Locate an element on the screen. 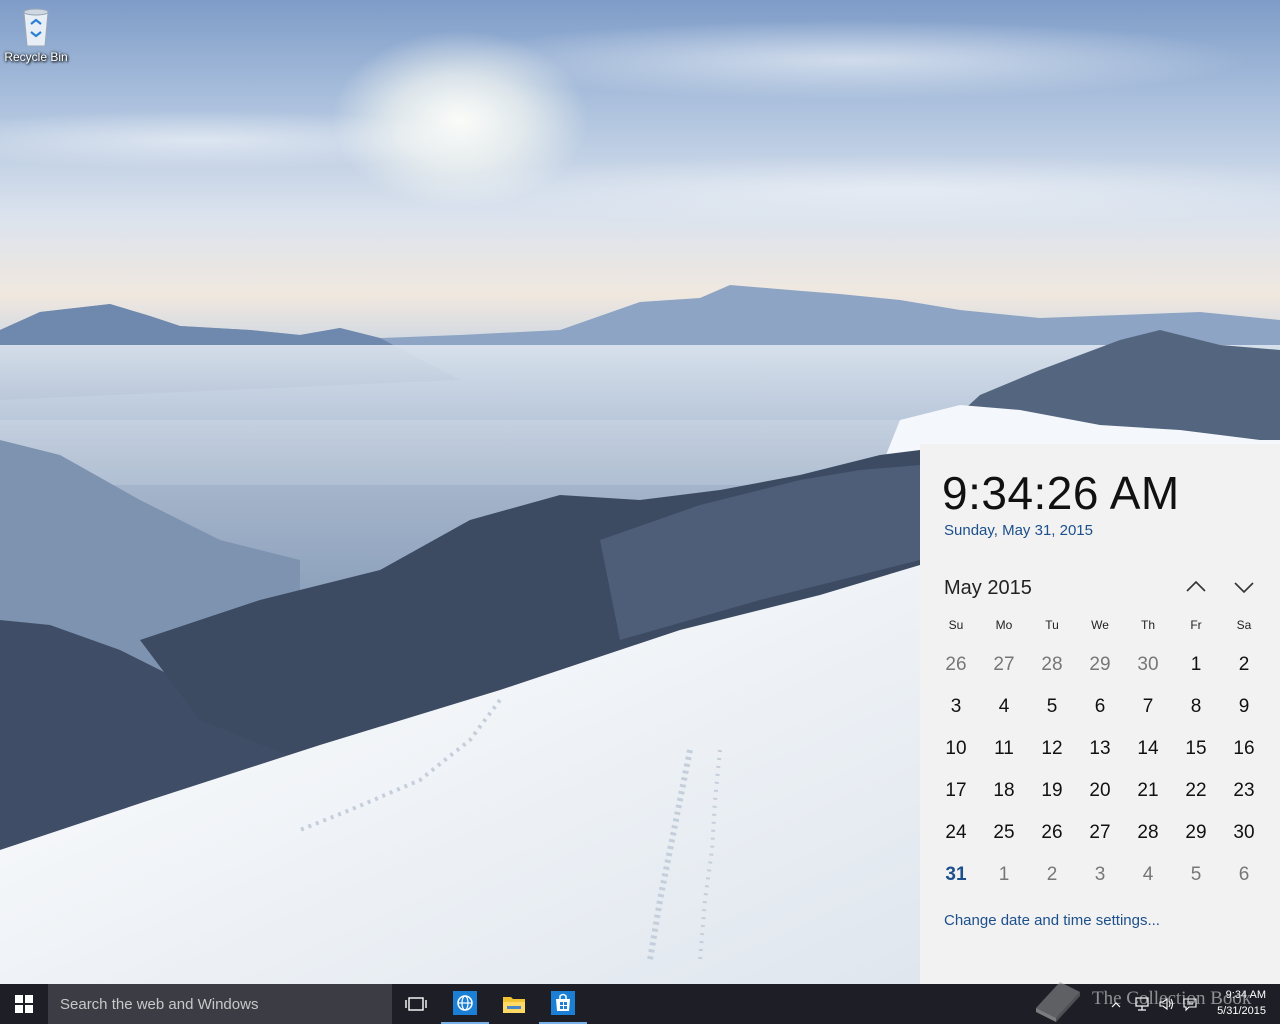  book-logo-icon is located at coordinates (1058, 1002).